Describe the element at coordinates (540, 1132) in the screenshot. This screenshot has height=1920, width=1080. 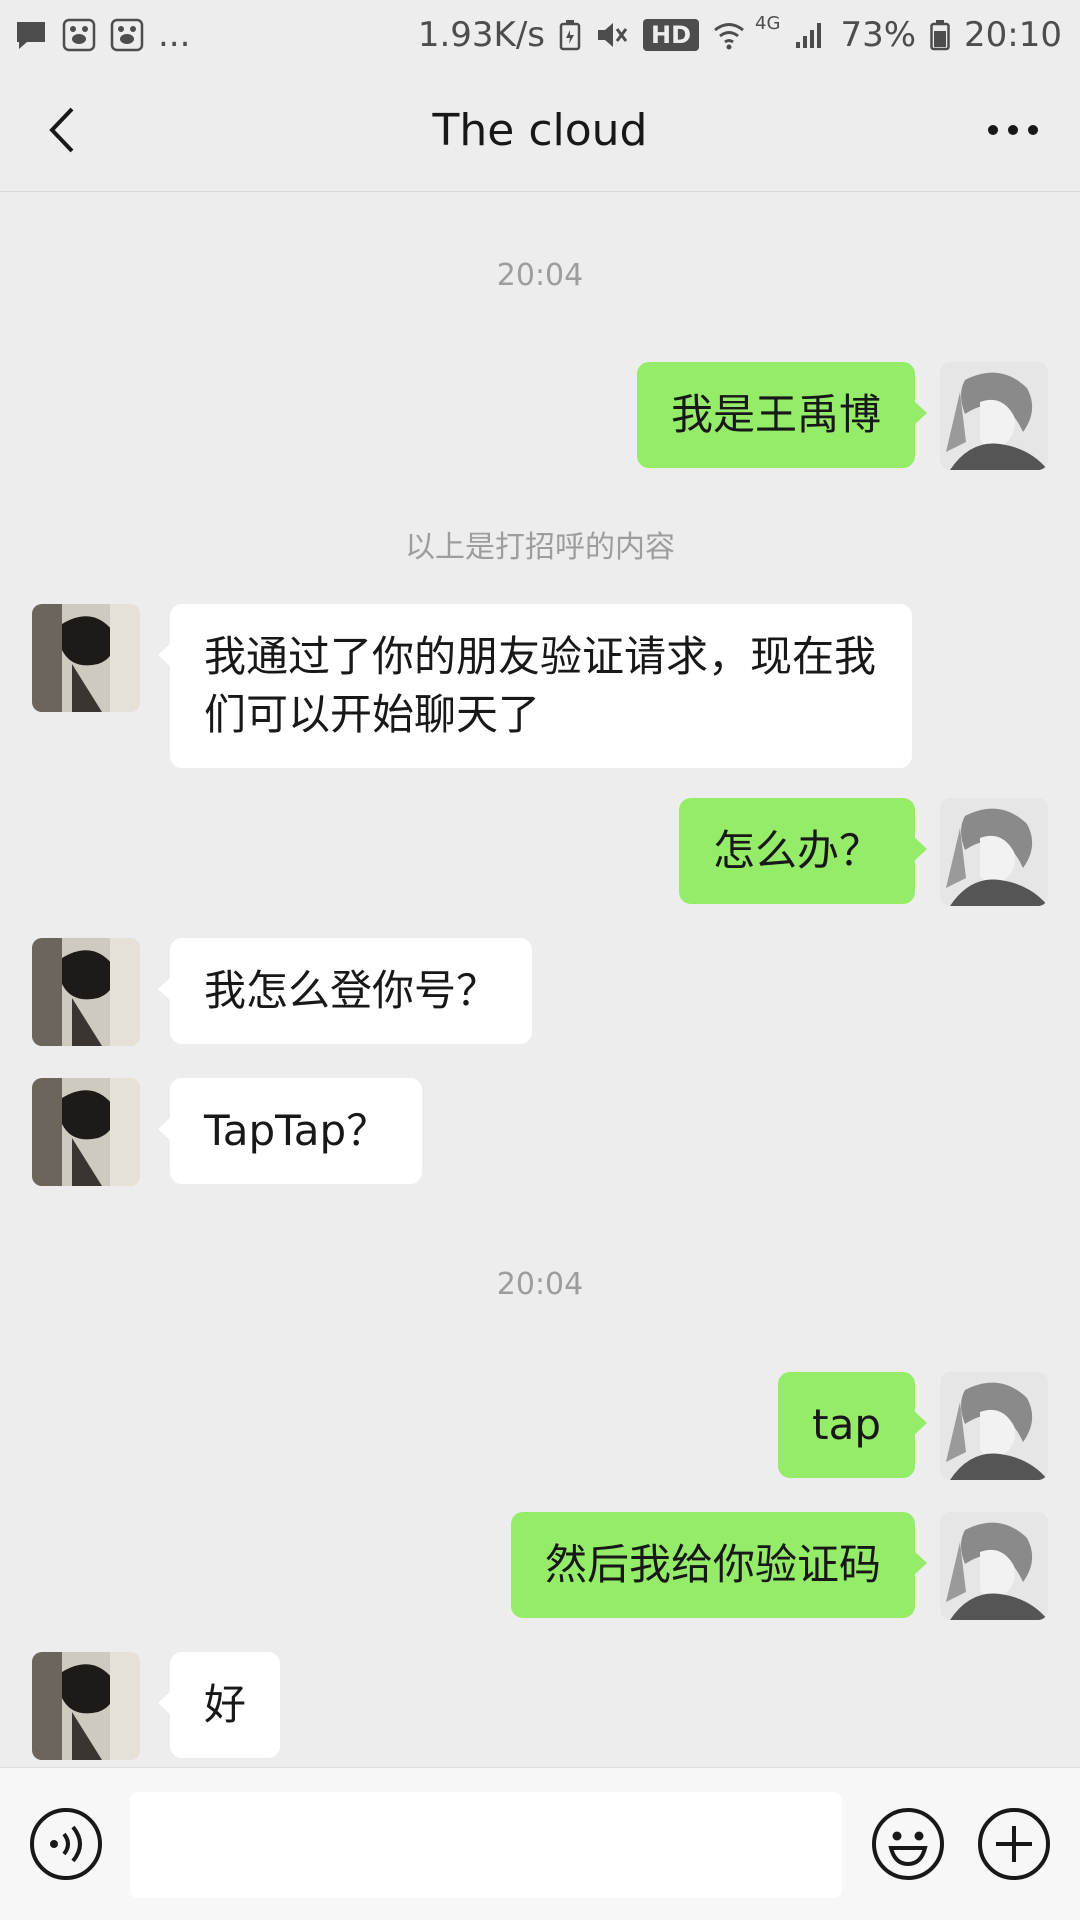
I see `message-row-in: TapTap？` at that location.